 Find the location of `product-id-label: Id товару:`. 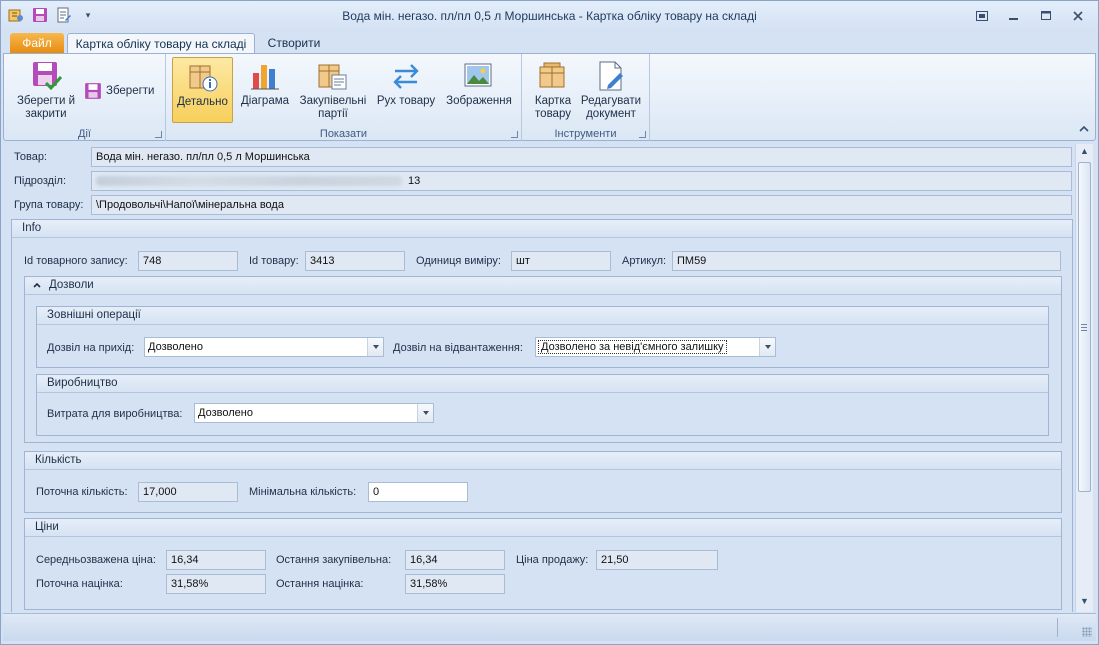

product-id-label: Id товару: is located at coordinates (274, 261).